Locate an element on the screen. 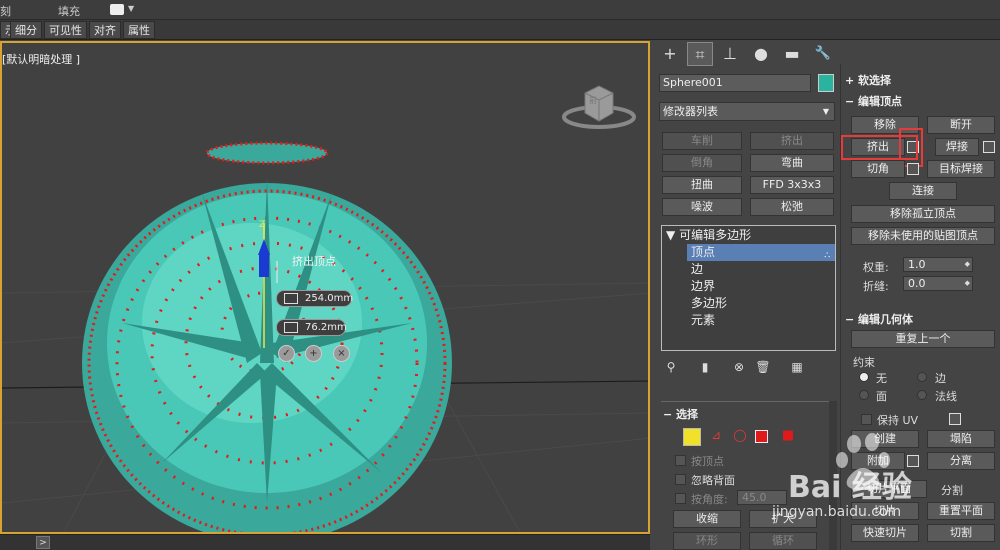 The width and height of the screenshot is (1000, 550). chevron-down-icon: ▼ is located at coordinates (131, 8).